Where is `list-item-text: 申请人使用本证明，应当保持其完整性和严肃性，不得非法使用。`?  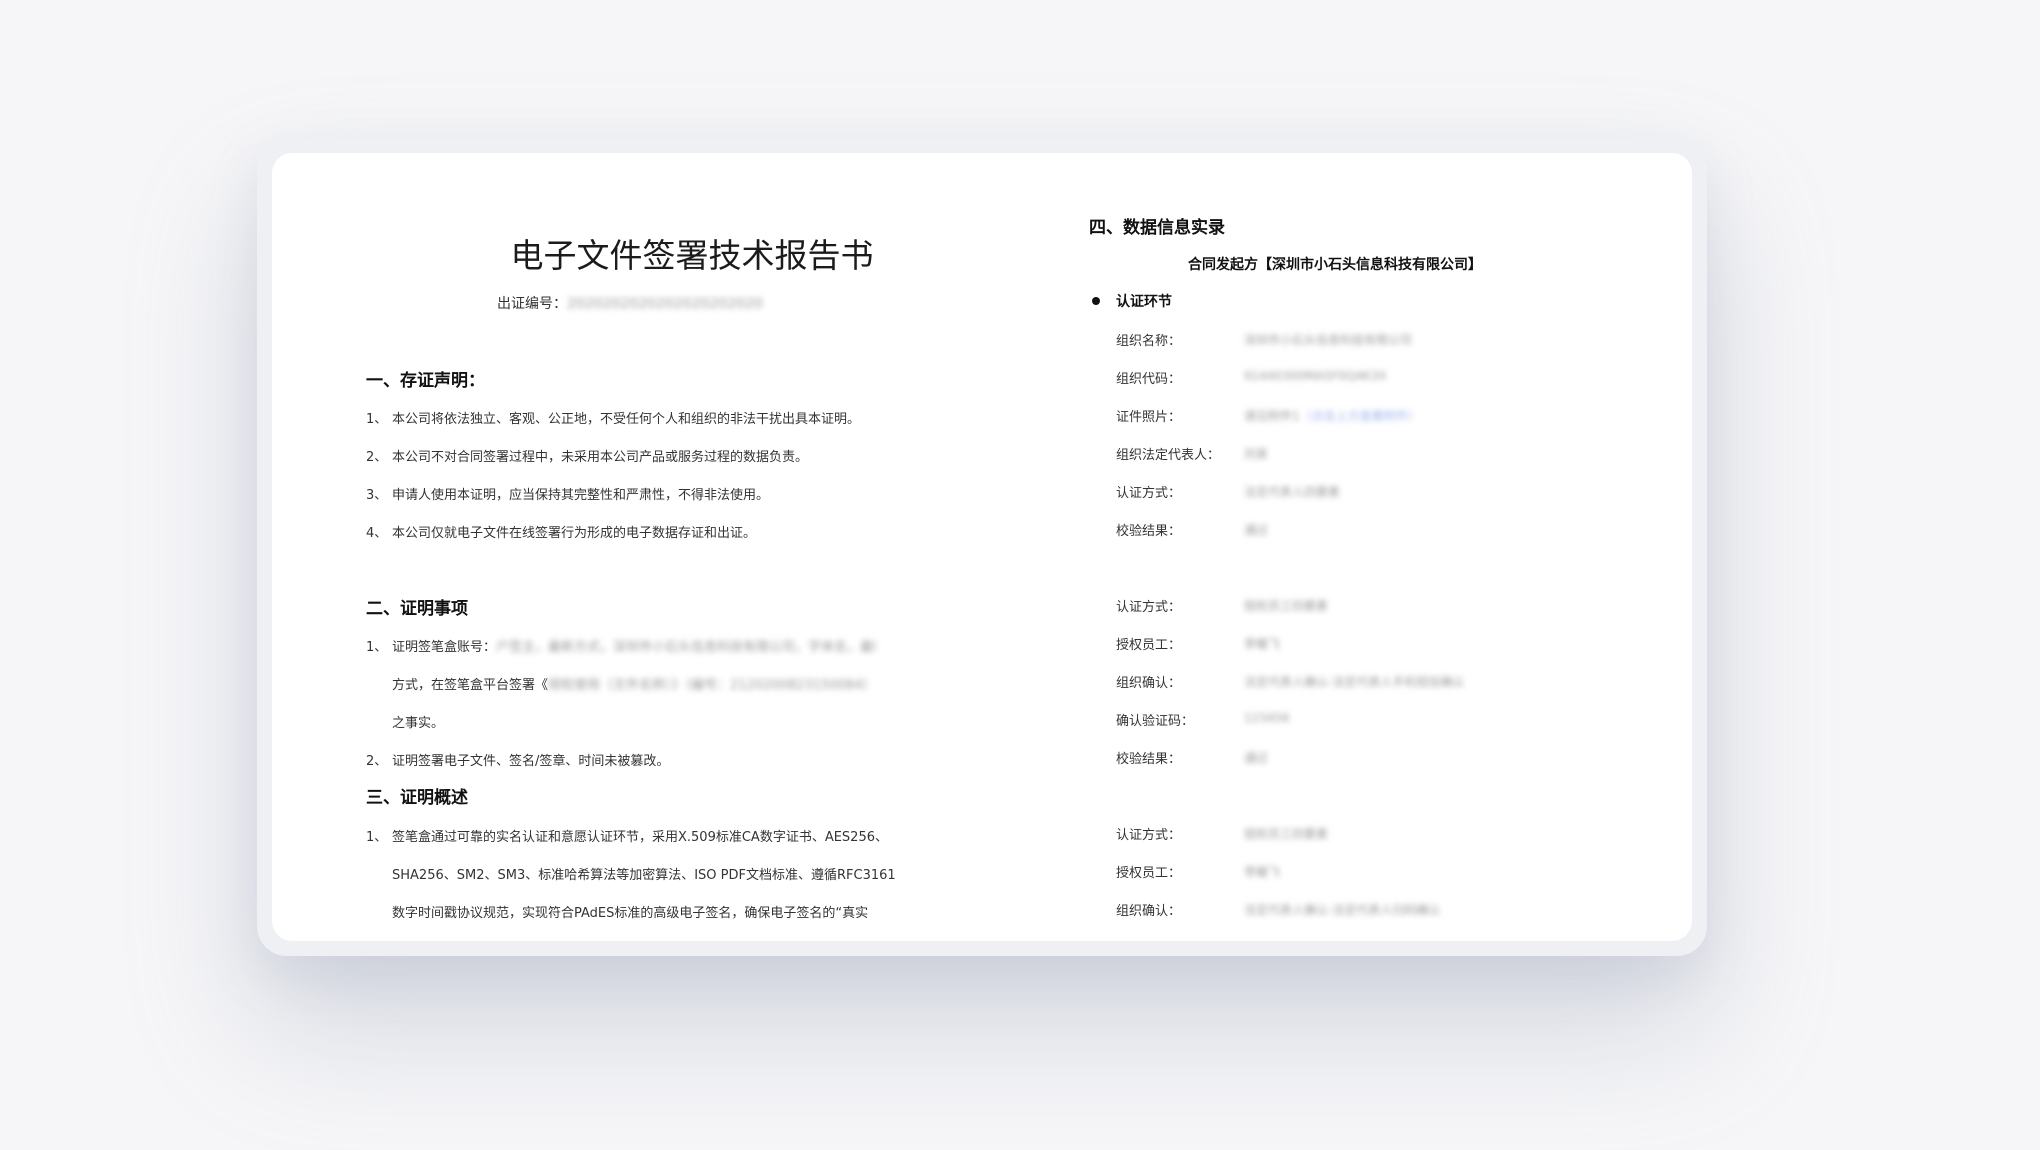
list-item-text: 申请人使用本证明，应当保持其完整性和严肃性，不得非法使用。 is located at coordinates (581, 495).